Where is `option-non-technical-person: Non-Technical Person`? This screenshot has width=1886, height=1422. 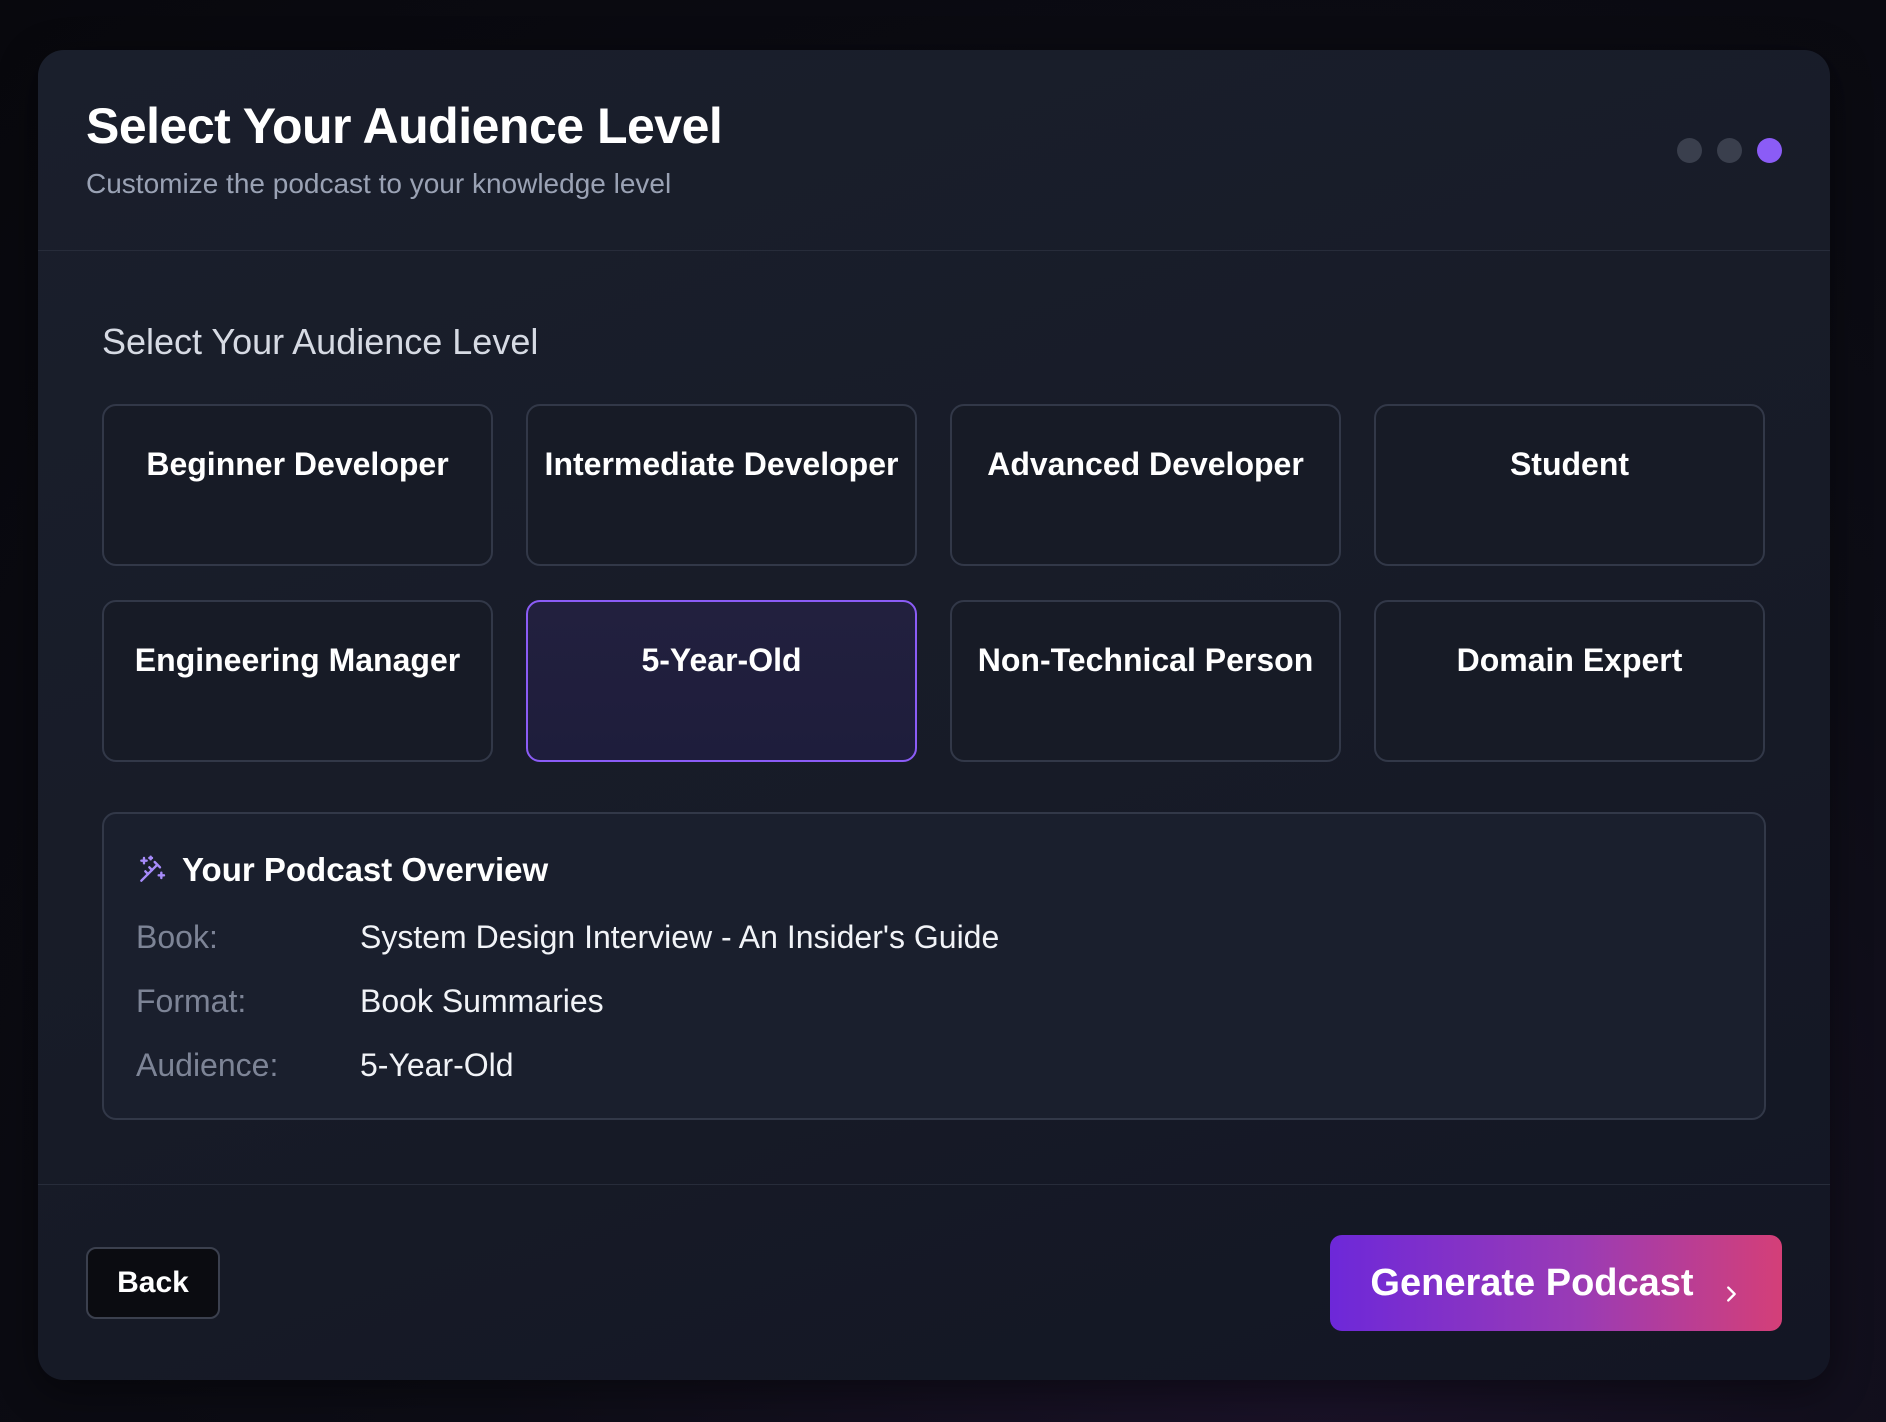
option-non-technical-person: Non-Technical Person is located at coordinates (1145, 681).